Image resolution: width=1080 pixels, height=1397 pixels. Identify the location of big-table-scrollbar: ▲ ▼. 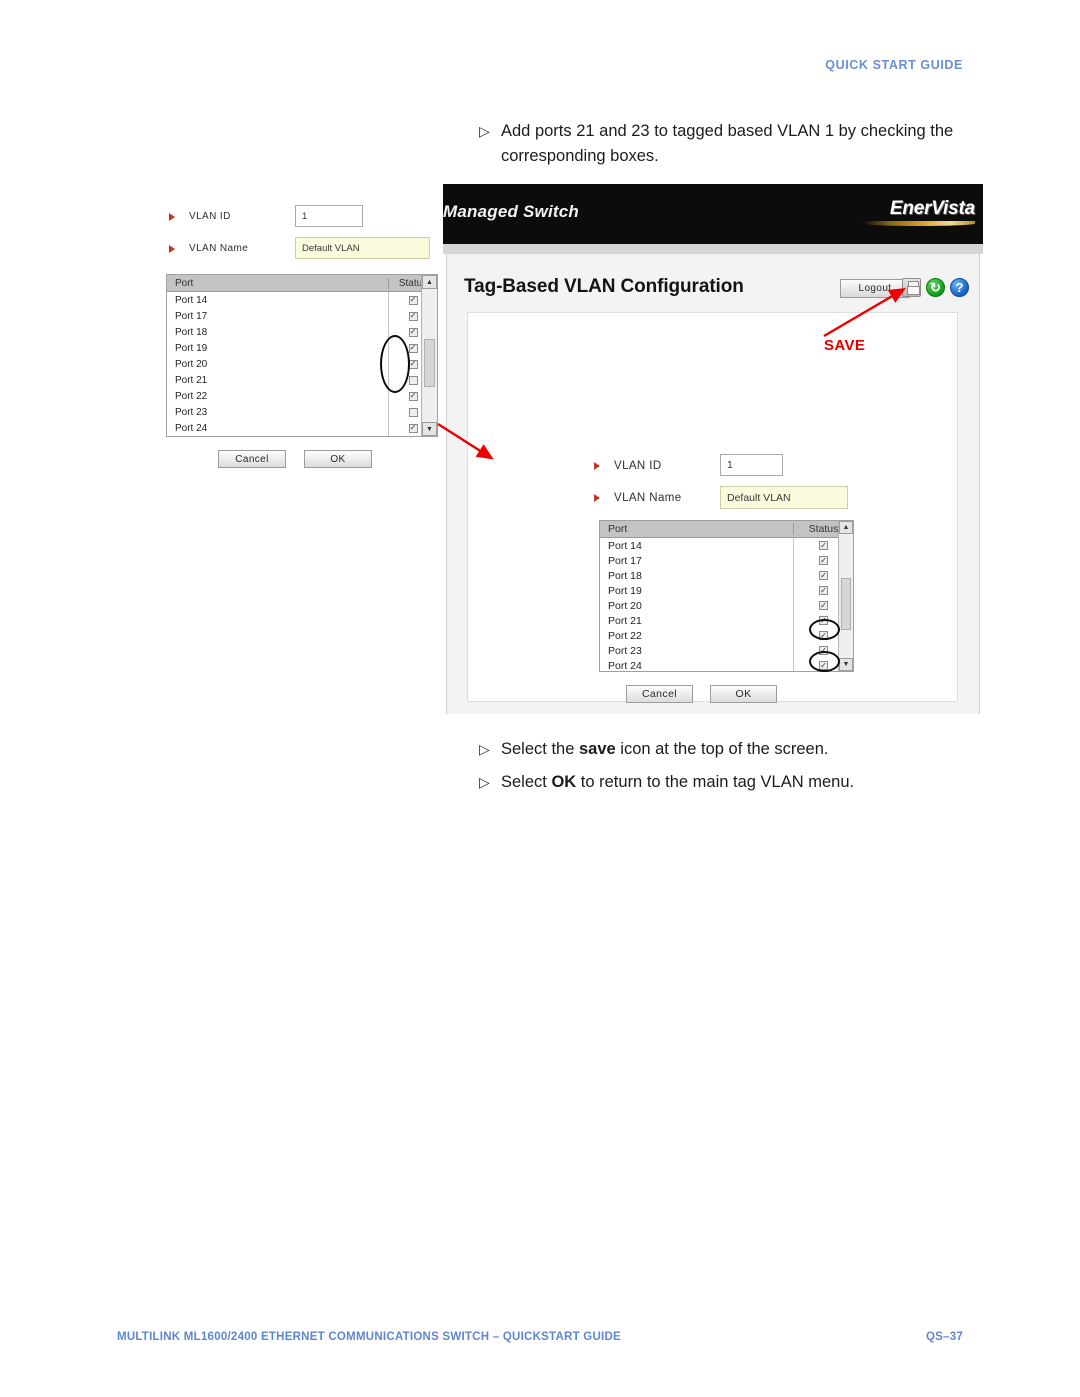
(845, 596).